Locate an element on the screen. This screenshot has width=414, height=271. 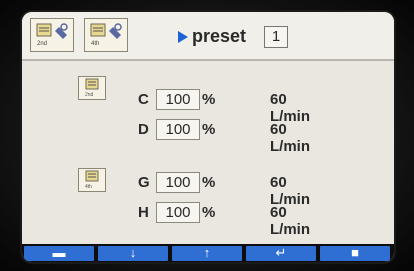
preset-value-field: 1 is located at coordinates (276, 37).